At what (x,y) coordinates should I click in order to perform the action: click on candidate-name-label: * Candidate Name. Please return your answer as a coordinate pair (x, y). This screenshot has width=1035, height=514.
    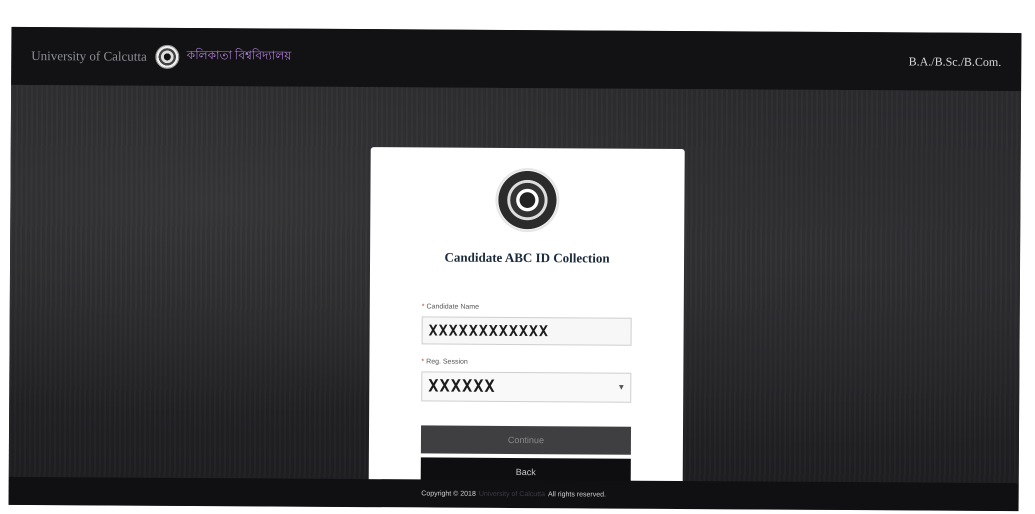
    Looking at the image, I should click on (450, 307).